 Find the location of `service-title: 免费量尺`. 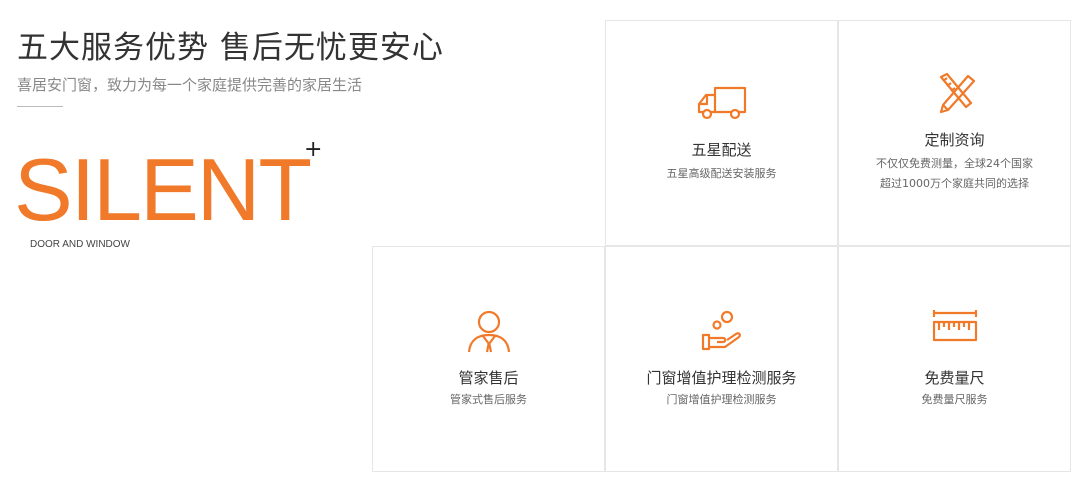

service-title: 免费量尺 is located at coordinates (954, 378).